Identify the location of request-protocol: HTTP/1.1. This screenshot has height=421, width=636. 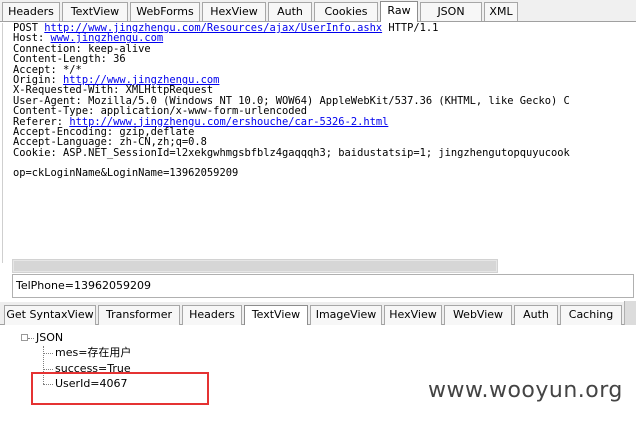
(410, 28).